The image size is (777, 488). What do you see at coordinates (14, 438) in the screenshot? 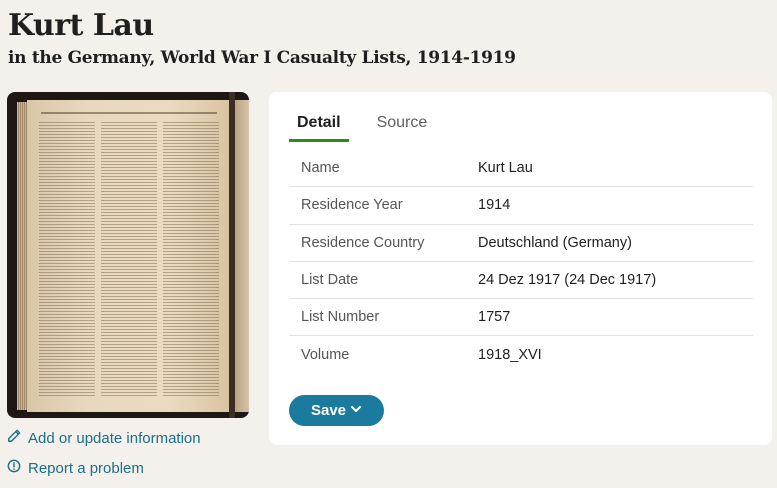
I see `pencil-icon` at bounding box center [14, 438].